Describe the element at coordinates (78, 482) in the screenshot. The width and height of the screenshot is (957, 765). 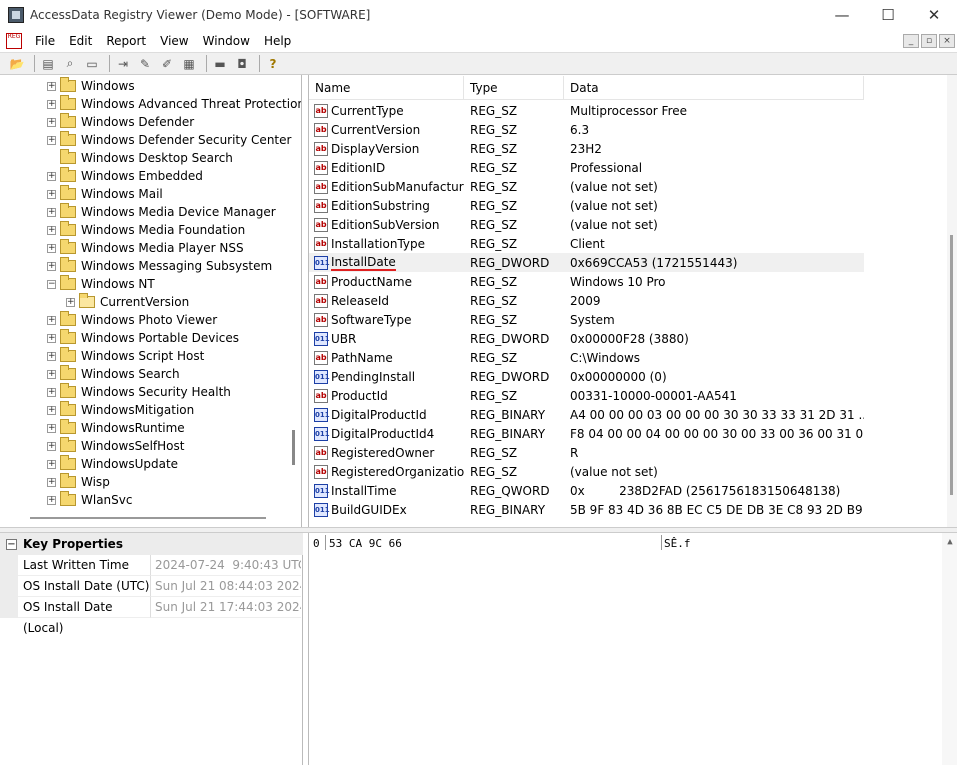
I see `tree-item: + Wisp` at that location.